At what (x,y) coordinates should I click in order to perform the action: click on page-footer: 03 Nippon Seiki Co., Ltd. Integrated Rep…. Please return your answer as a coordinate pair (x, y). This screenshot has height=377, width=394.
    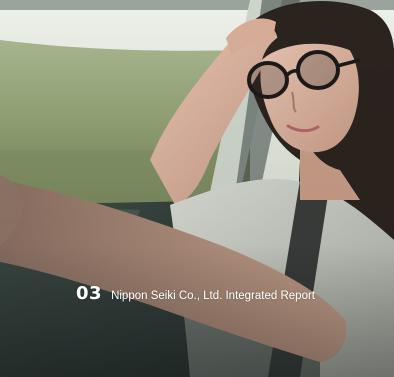
    Looking at the image, I should click on (195, 294).